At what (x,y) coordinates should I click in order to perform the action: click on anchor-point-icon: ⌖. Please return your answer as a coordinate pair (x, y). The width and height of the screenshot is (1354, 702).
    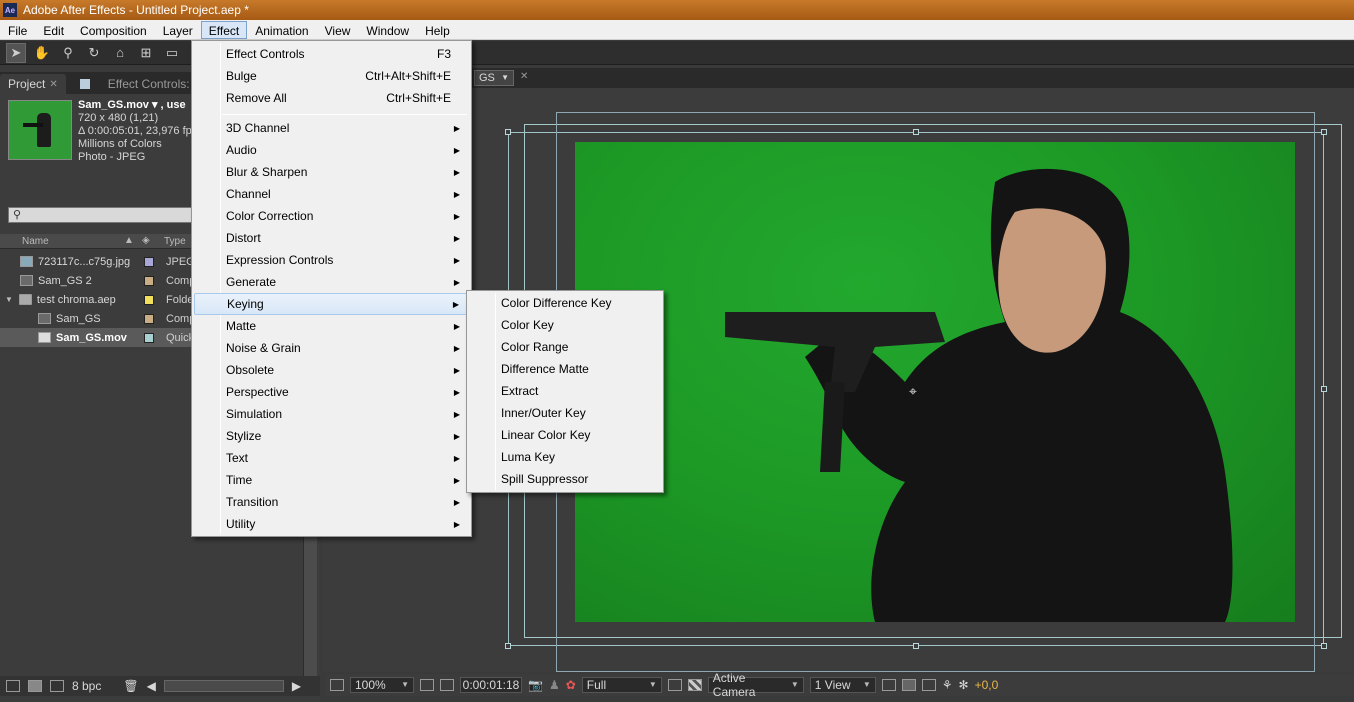
    Looking at the image, I should click on (913, 391).